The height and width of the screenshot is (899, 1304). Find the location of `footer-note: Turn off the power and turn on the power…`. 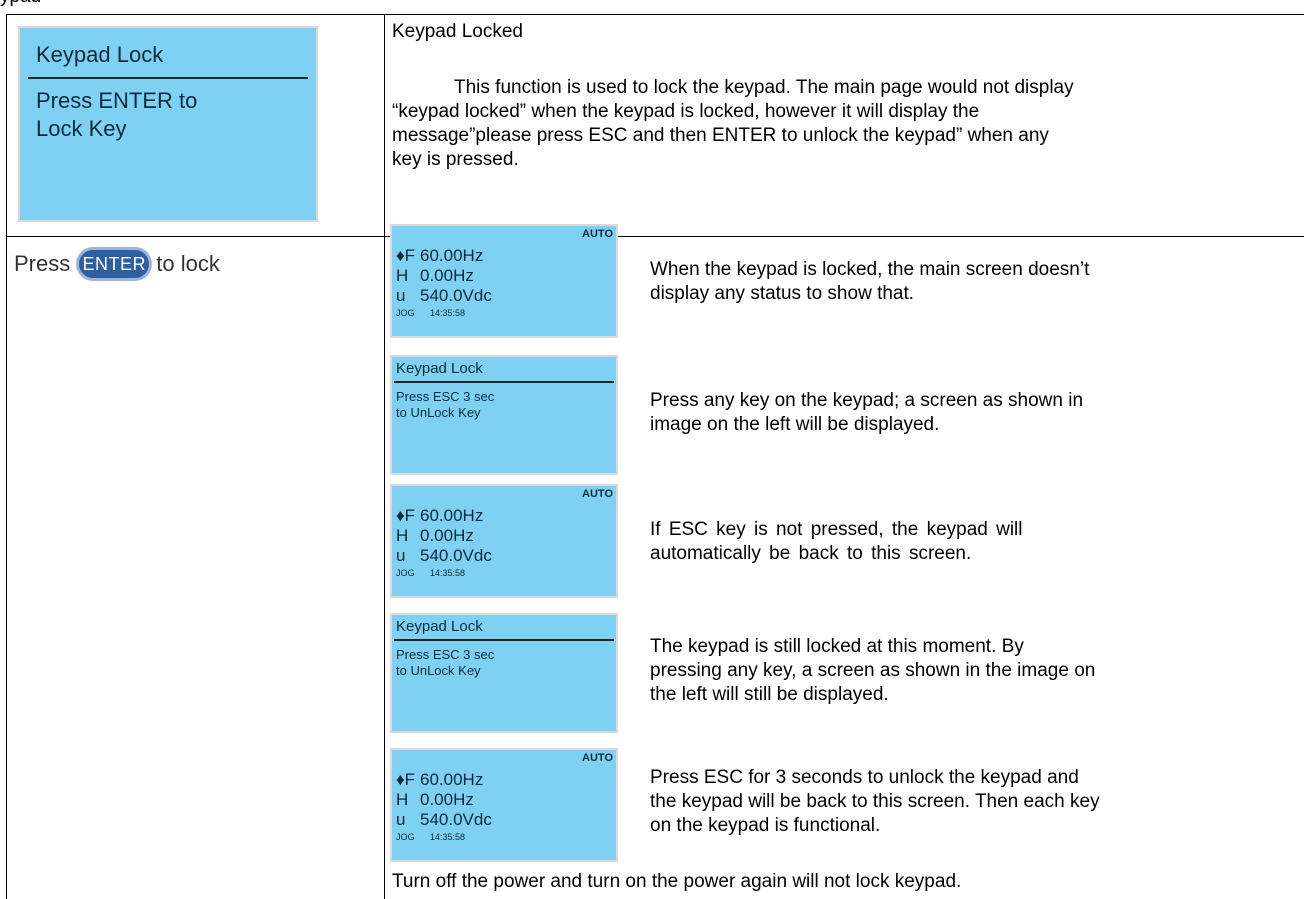

footer-note: Turn off the power and turn on the power… is located at coordinates (677, 881).